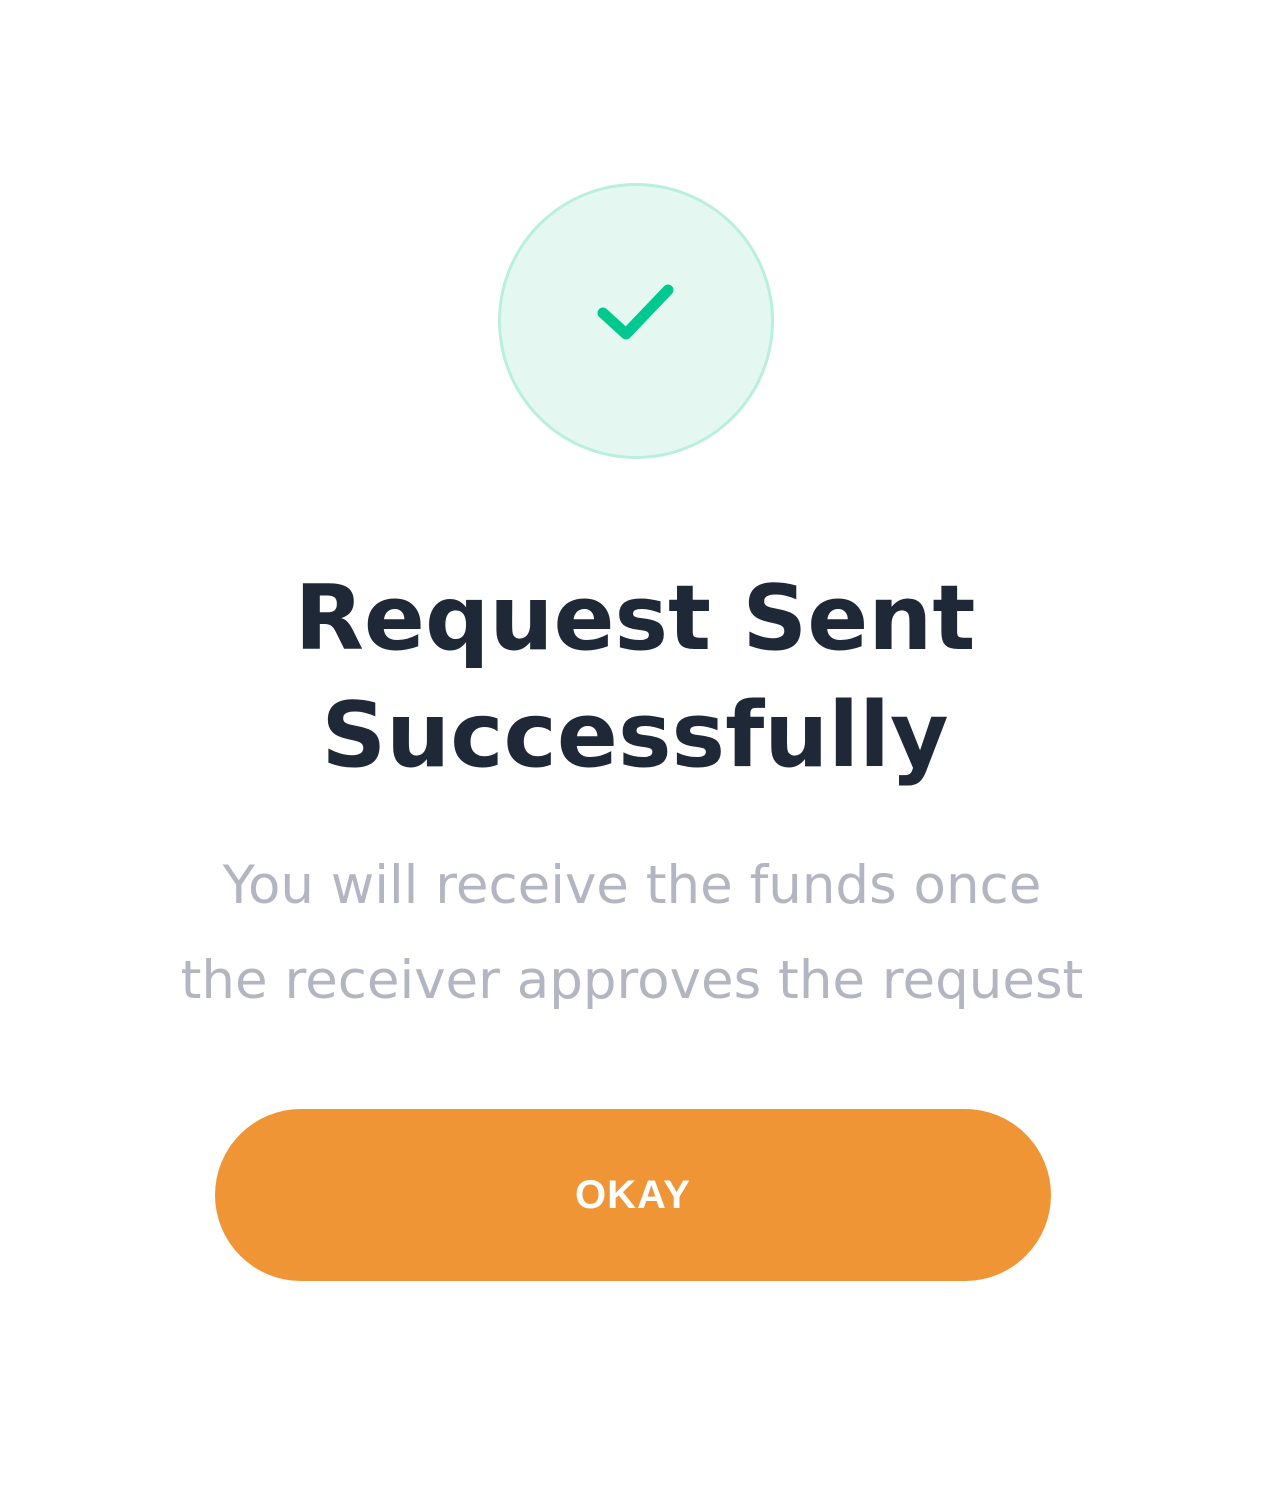  Describe the element at coordinates (635, 735) in the screenshot. I see `success-title-line-2: Successfully` at that location.